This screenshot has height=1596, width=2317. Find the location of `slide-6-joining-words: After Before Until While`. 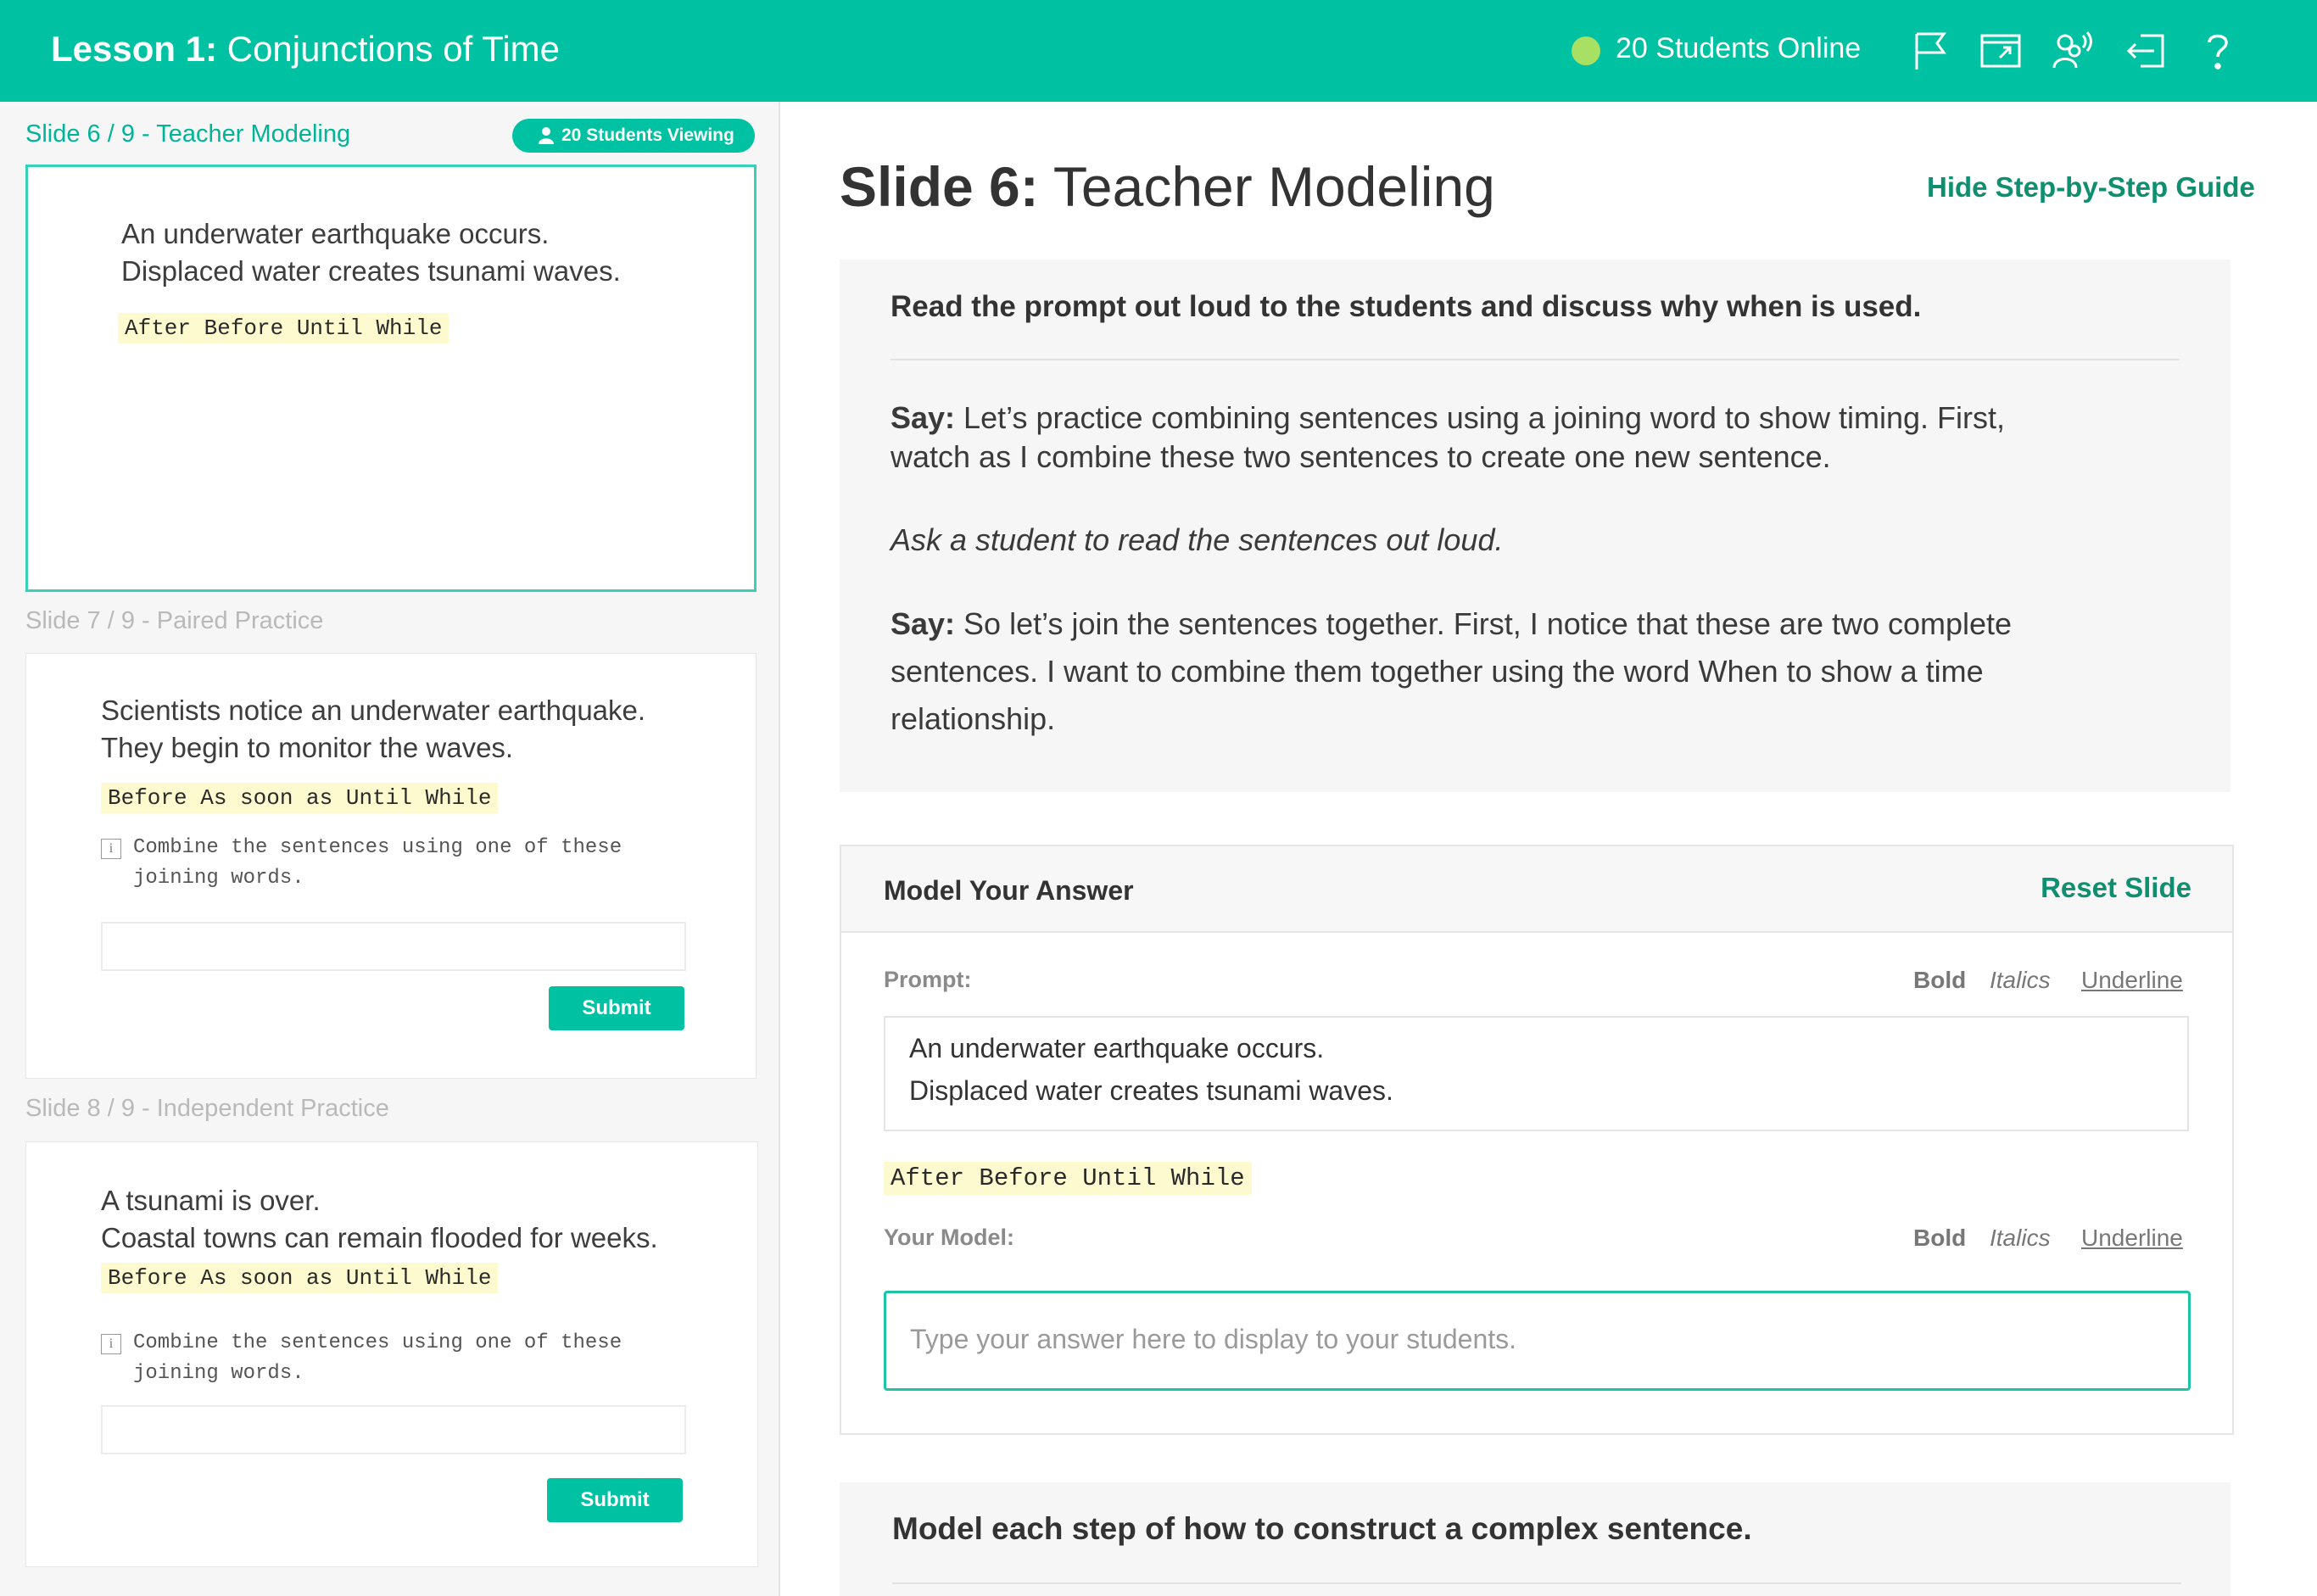

slide-6-joining-words: After Before Until While is located at coordinates (283, 328).